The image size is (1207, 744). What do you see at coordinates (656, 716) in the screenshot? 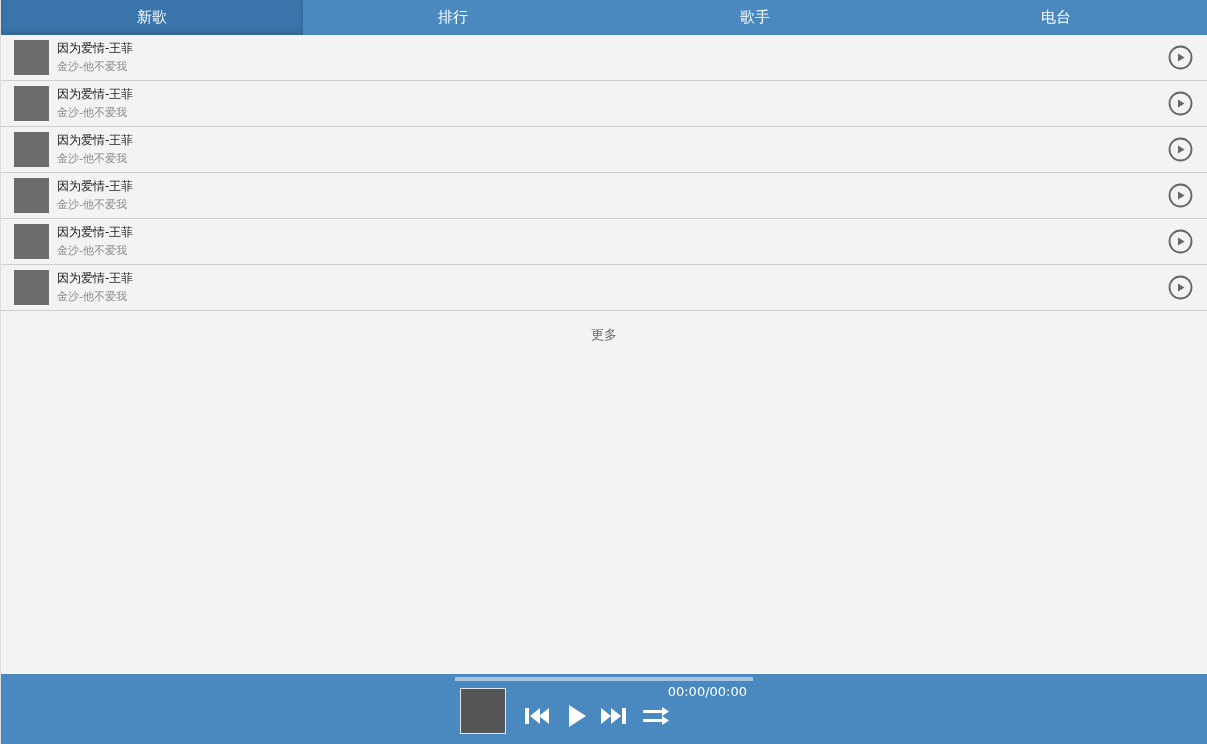
I see `repeat-list-button` at bounding box center [656, 716].